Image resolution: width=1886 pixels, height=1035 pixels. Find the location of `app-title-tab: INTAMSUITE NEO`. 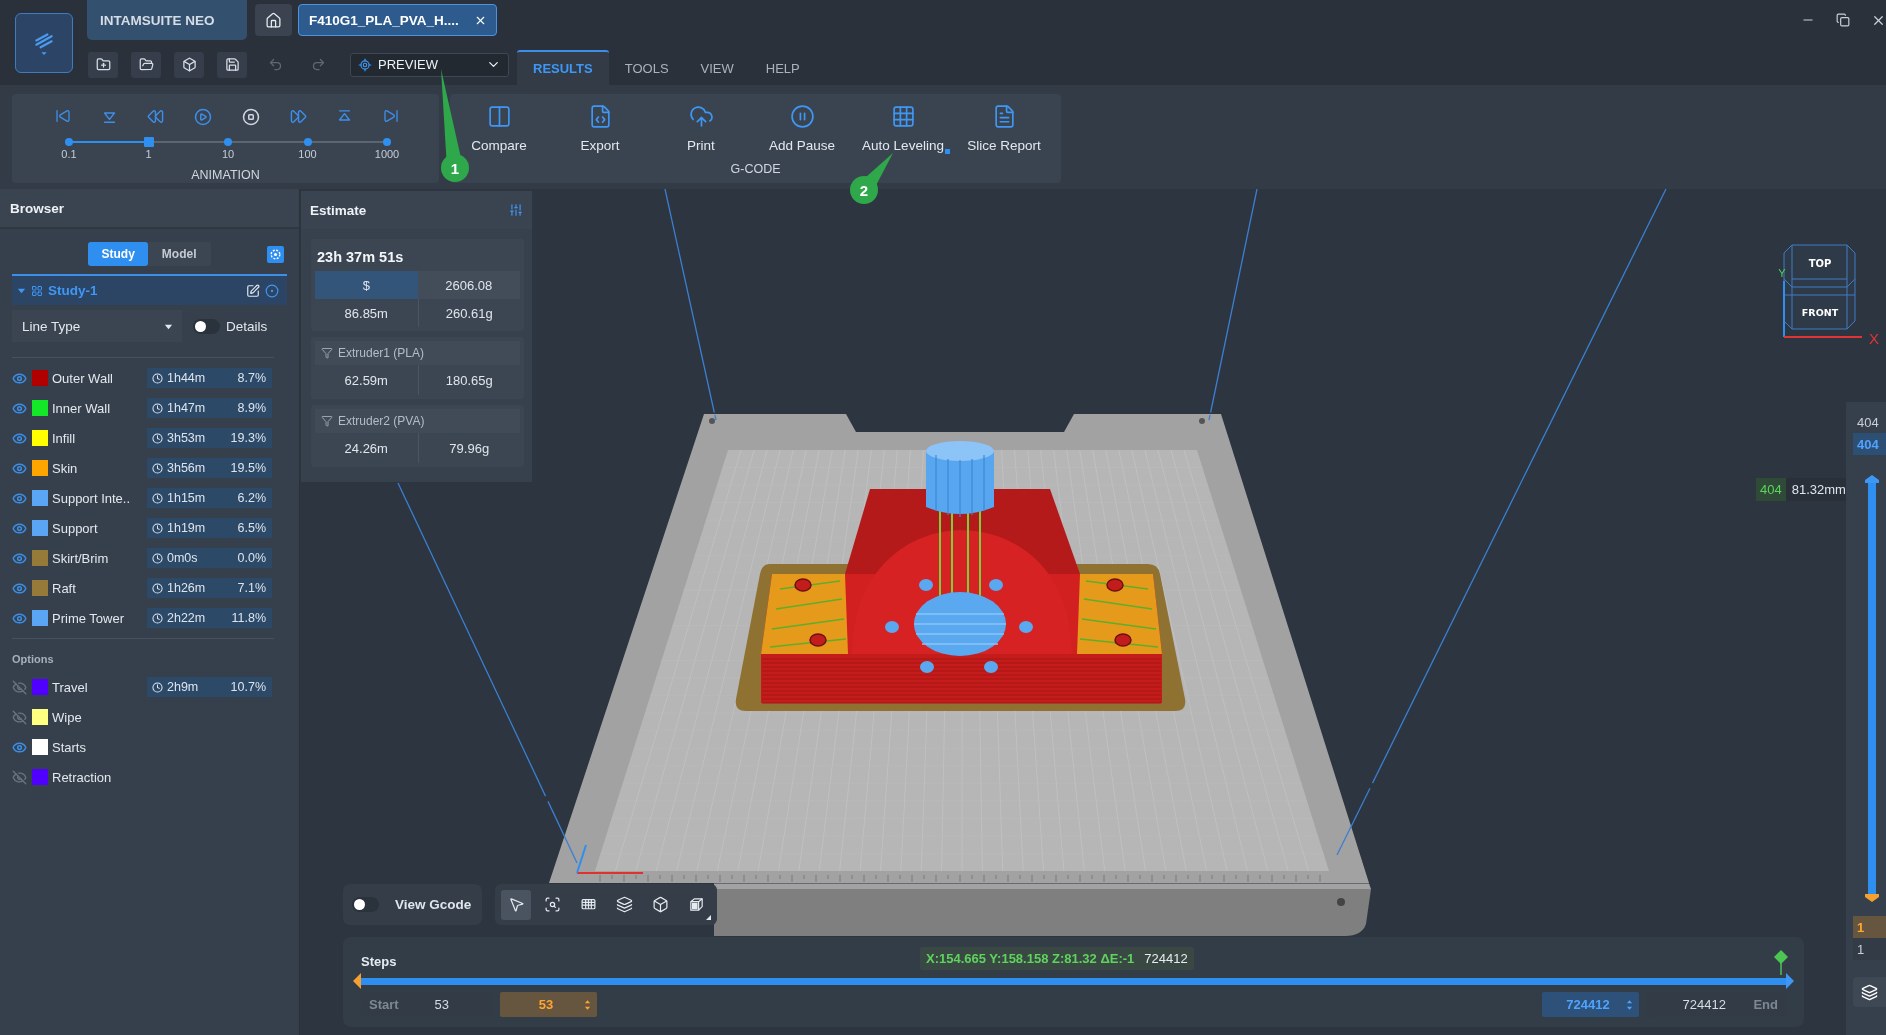

app-title-tab: INTAMSUITE NEO is located at coordinates (167, 20).